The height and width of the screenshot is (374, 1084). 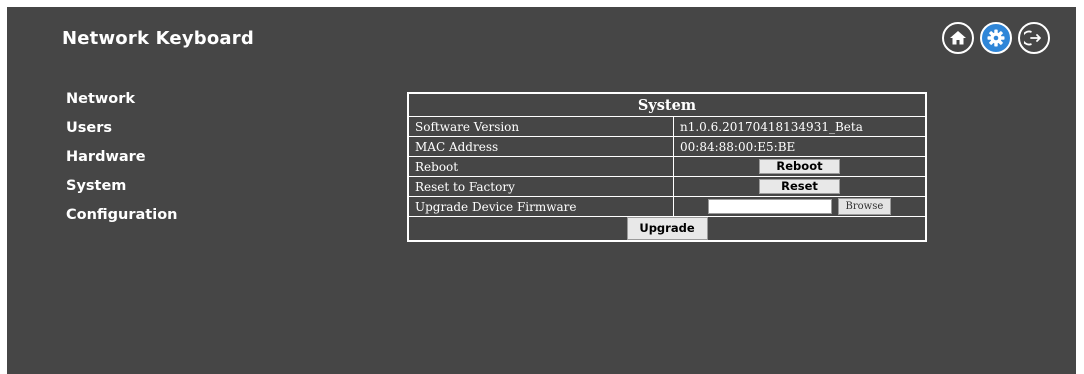 What do you see at coordinates (799, 146) in the screenshot?
I see `mac-address-value: 00:84:88:00:E5:BE` at bounding box center [799, 146].